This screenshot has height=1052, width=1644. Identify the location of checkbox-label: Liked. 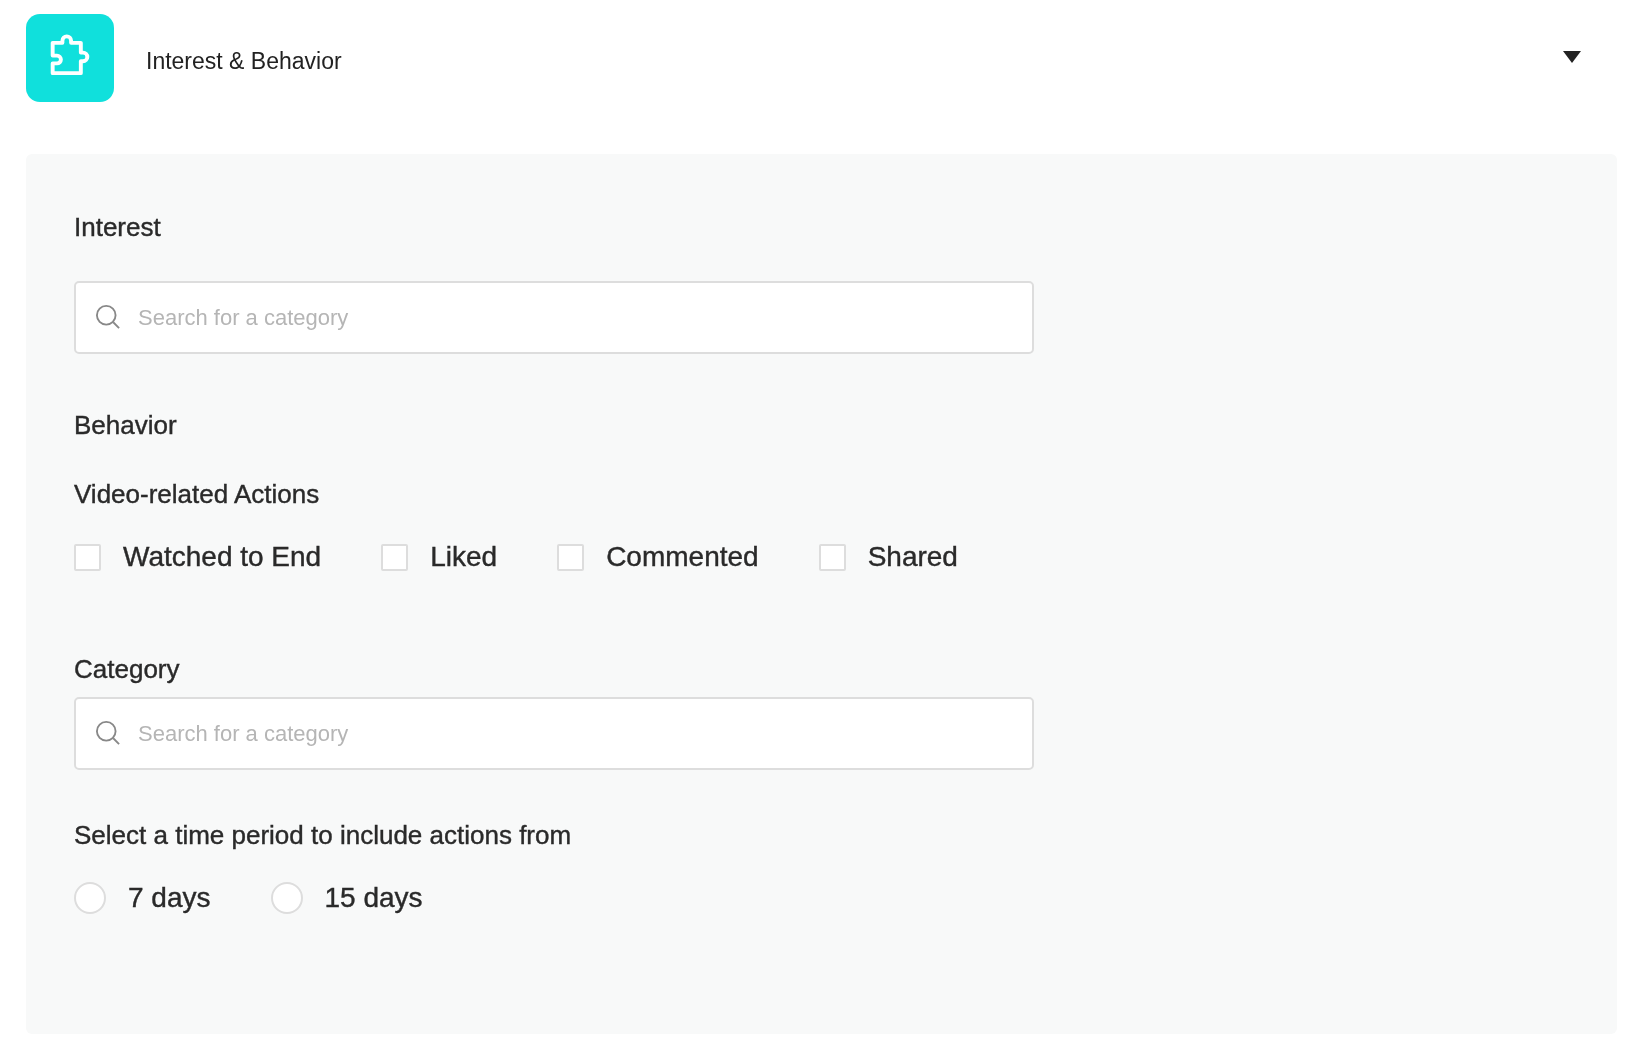
(464, 557).